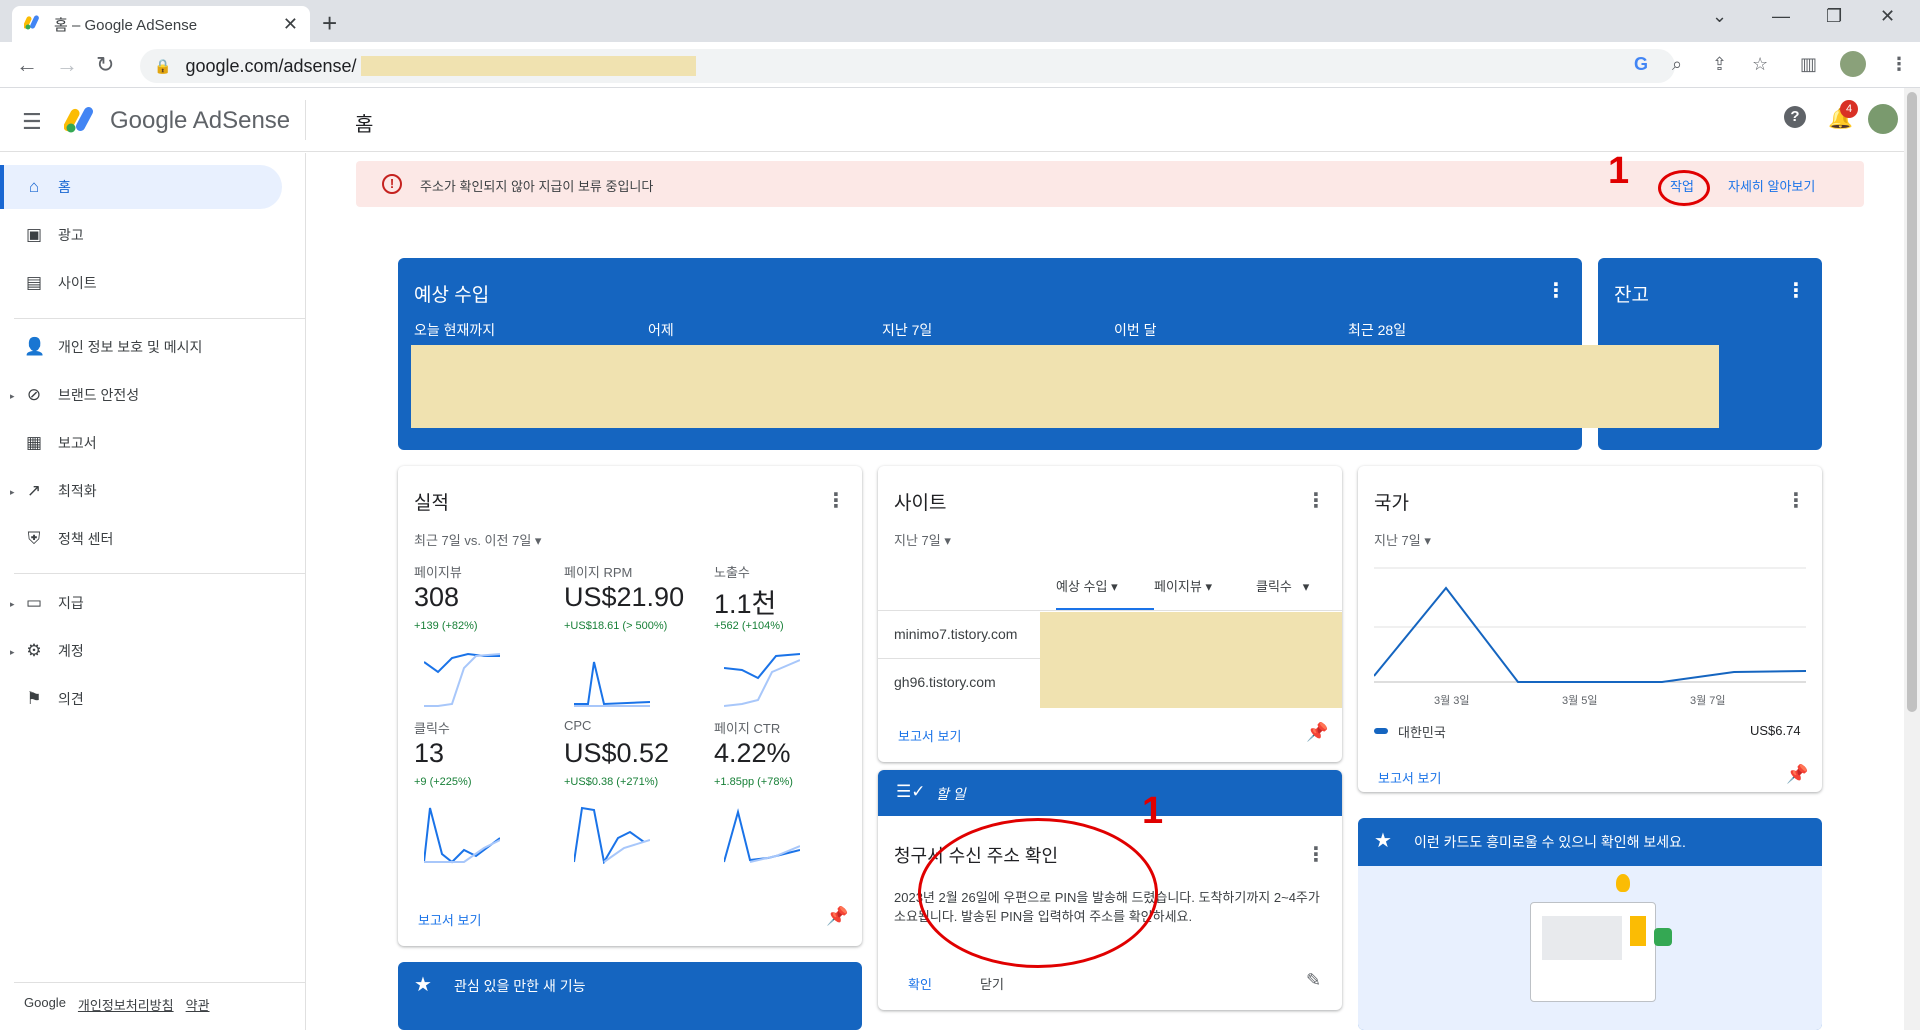 This screenshot has width=1920, height=1030. I want to click on sidebar-item-label: 사이트, so click(77, 283).